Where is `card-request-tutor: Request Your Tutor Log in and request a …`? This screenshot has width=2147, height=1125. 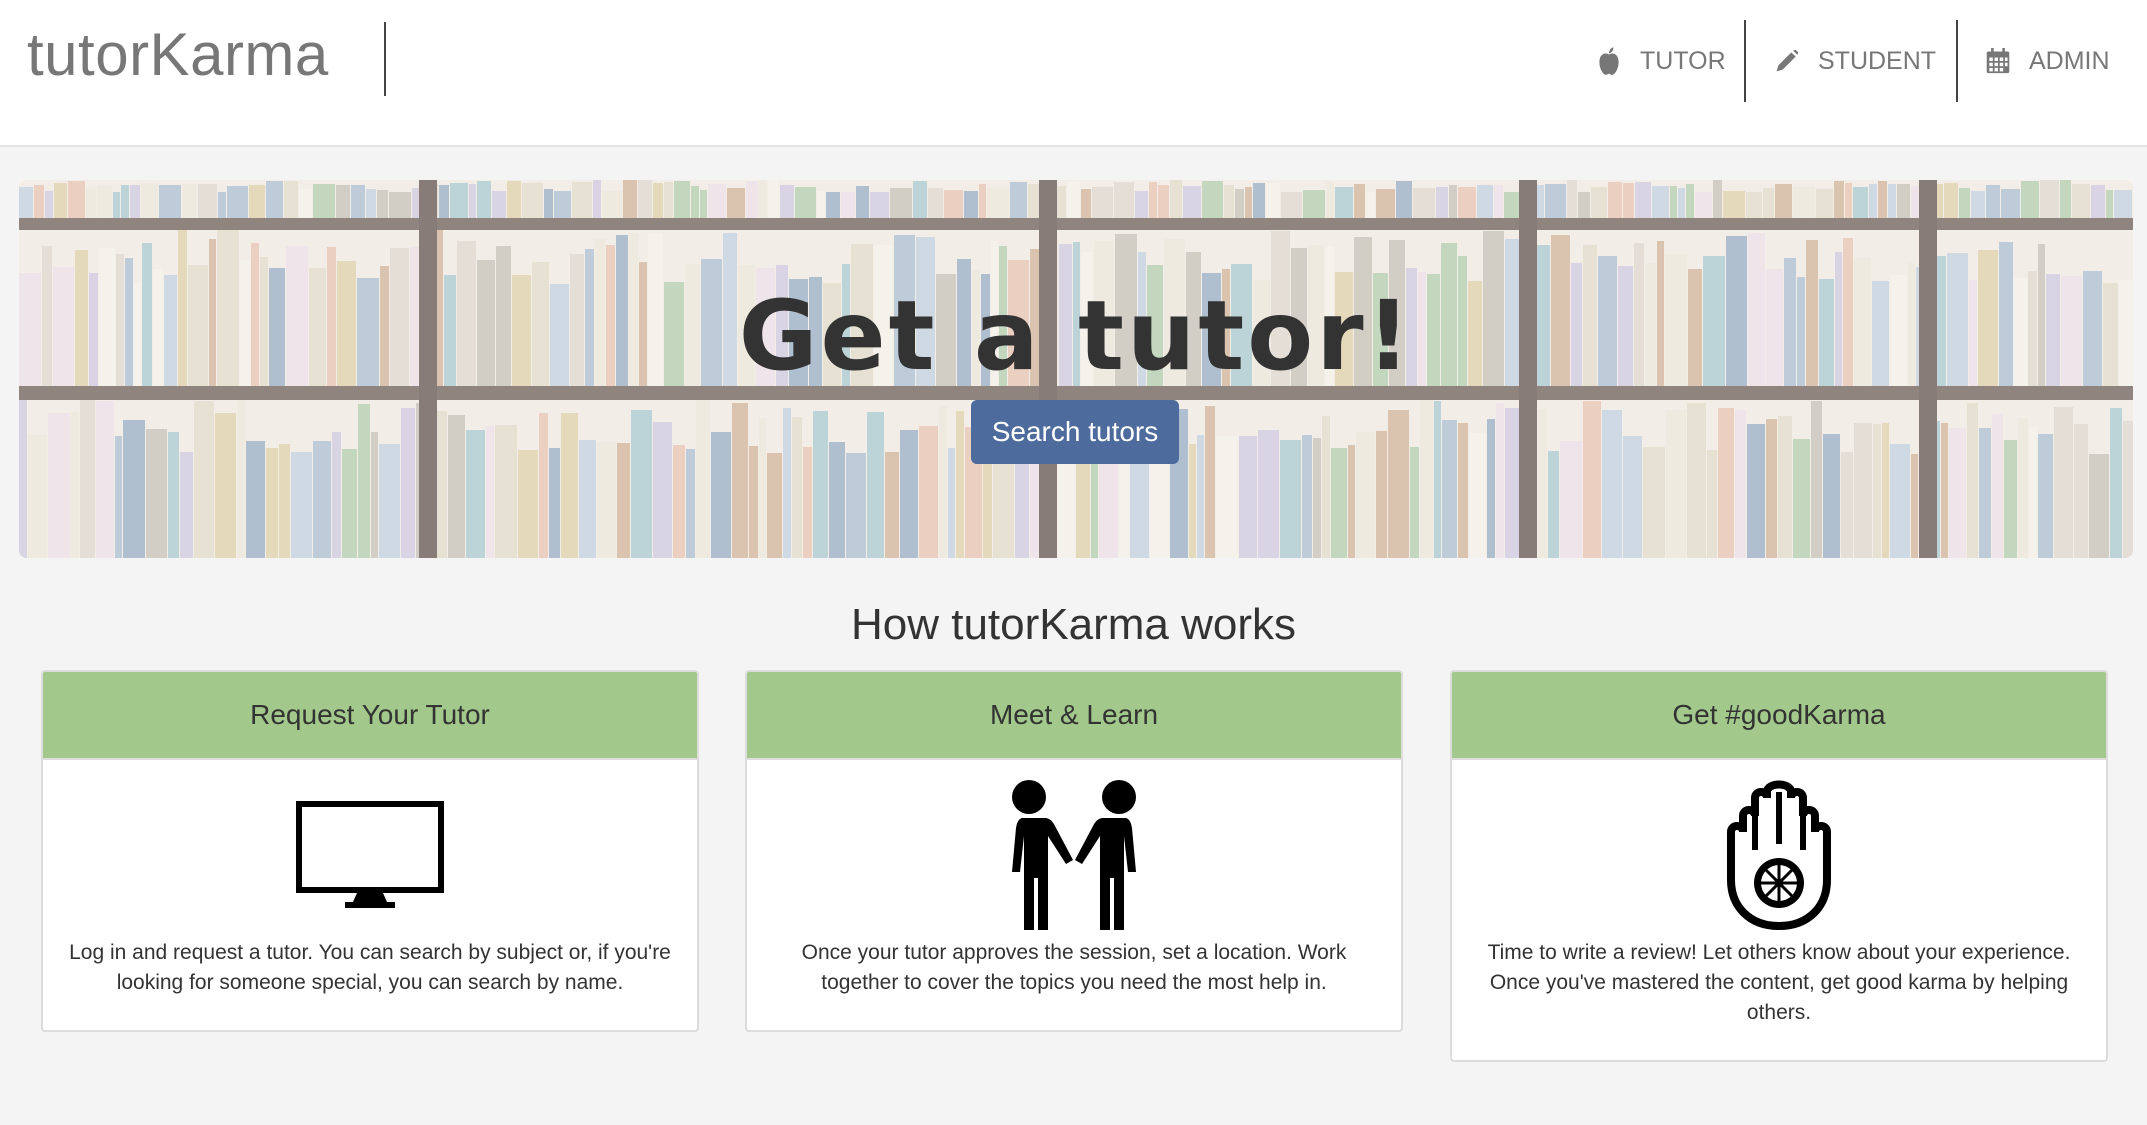 card-request-tutor: Request Your Tutor Log in and request a … is located at coordinates (370, 851).